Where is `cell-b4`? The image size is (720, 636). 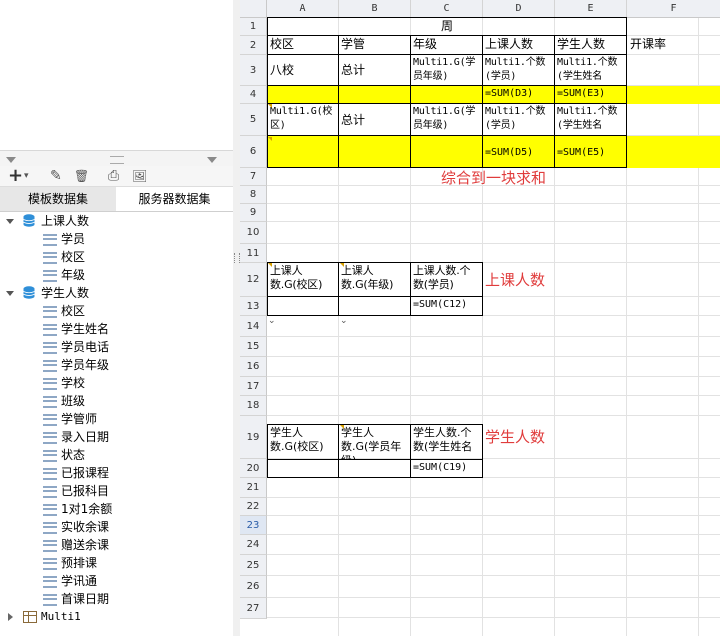 cell-b4 is located at coordinates (374, 94).